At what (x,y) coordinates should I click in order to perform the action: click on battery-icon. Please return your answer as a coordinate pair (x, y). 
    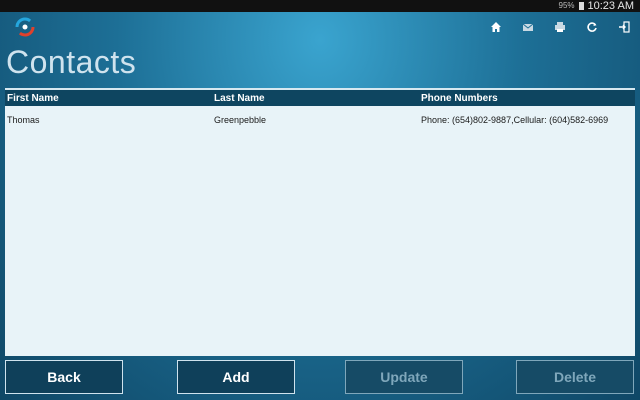
    Looking at the image, I should click on (581, 6).